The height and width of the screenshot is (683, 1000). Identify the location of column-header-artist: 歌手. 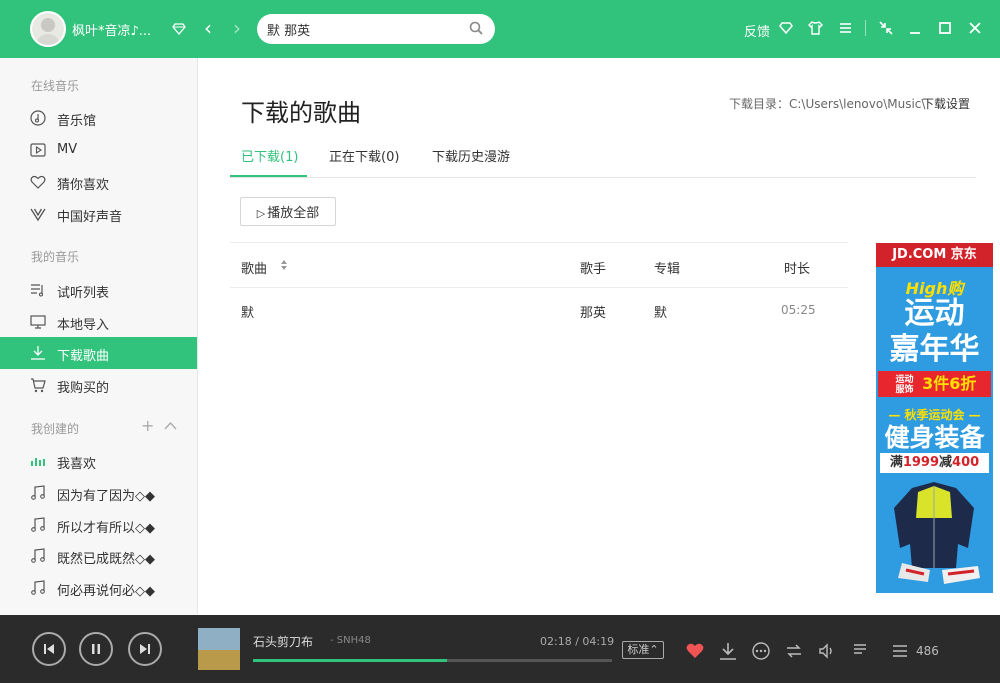
(593, 267).